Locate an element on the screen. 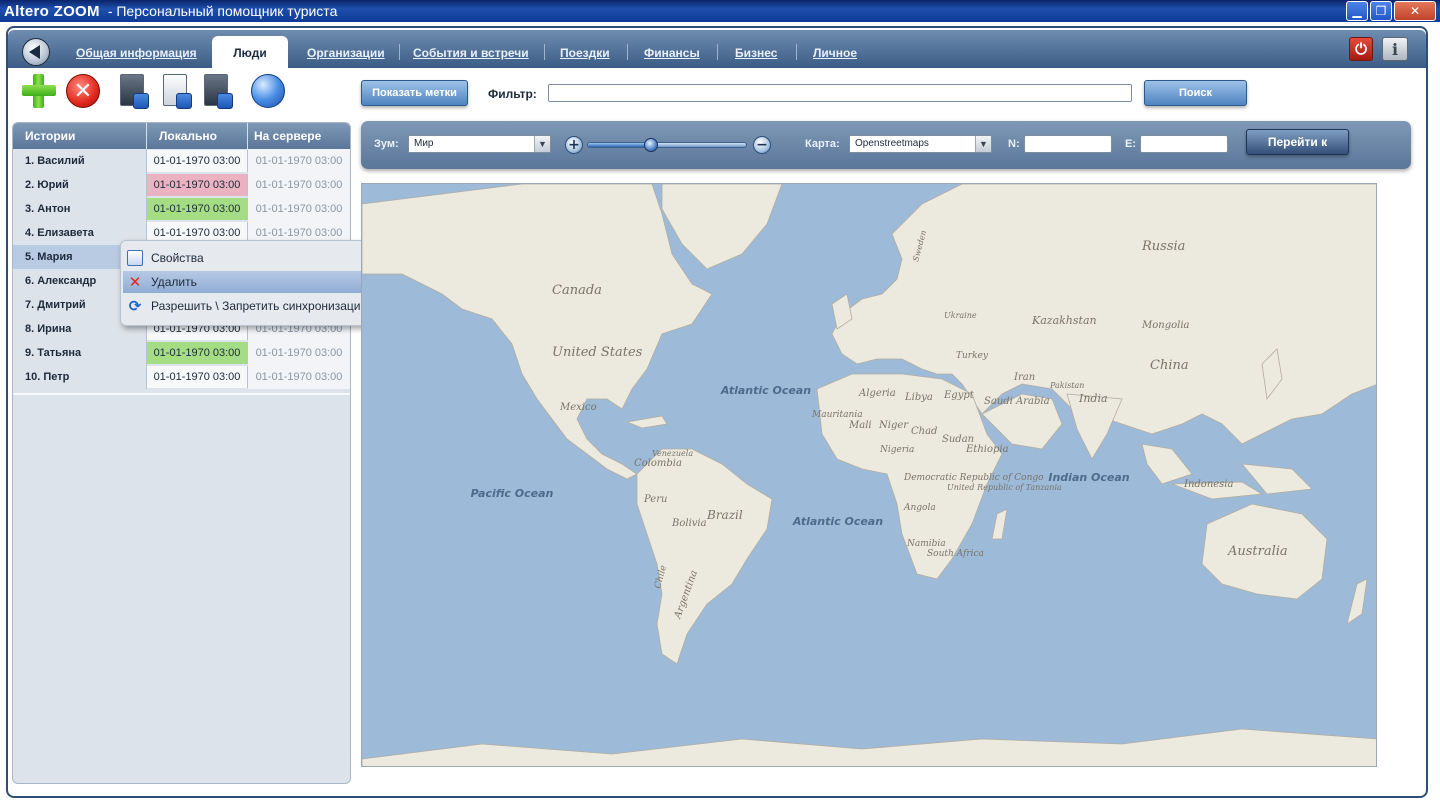 The width and height of the screenshot is (1440, 803). filter-input is located at coordinates (840, 93).